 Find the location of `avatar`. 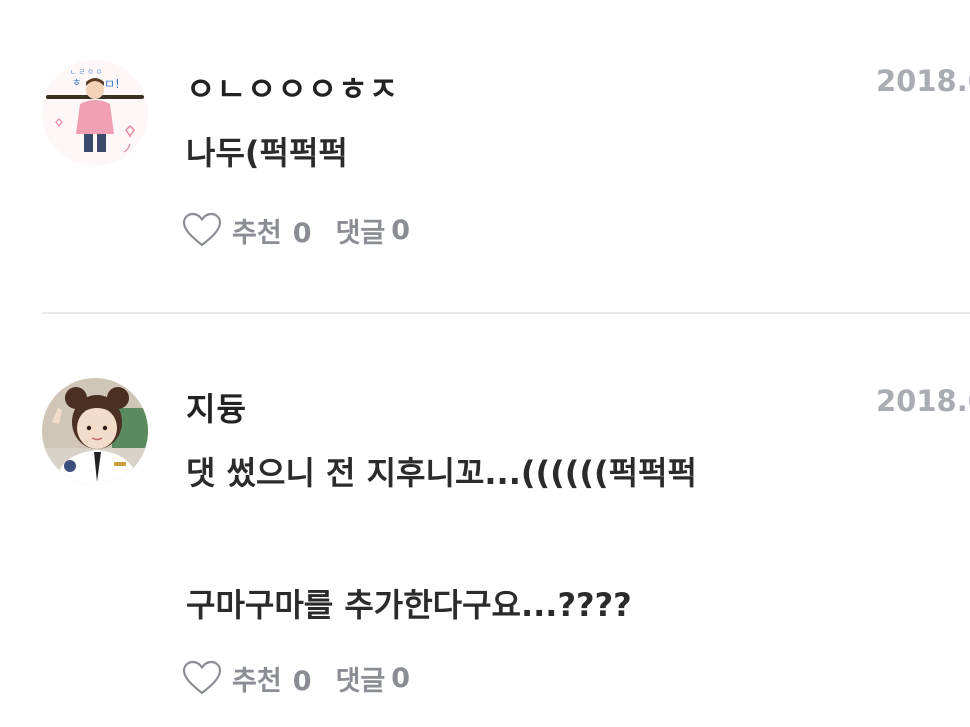

avatar is located at coordinates (95, 431).